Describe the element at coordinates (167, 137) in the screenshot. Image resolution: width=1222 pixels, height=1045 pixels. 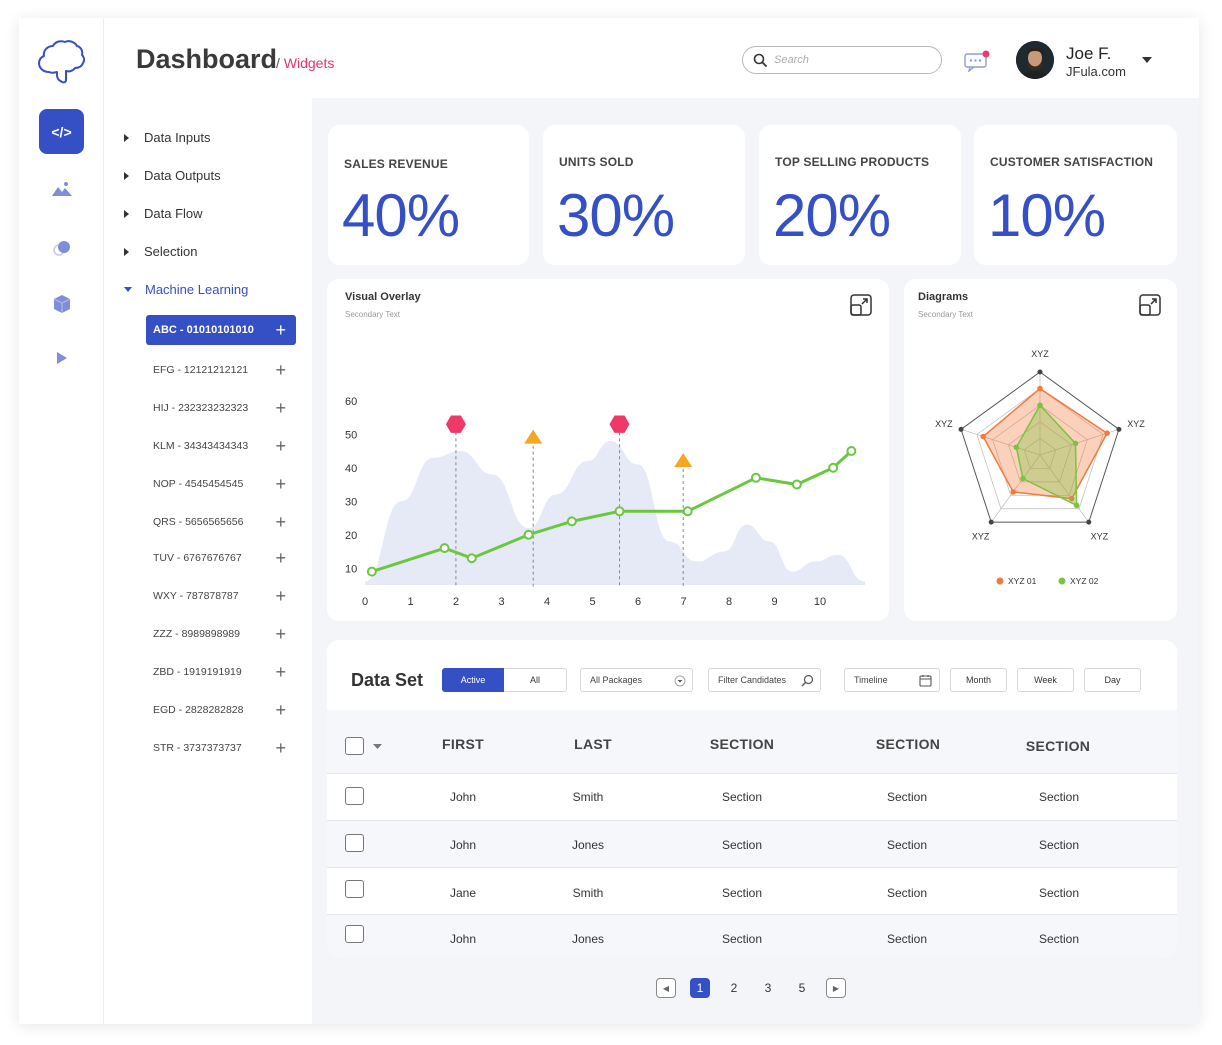
I see `tree-item-data-inputs: Data Inputs` at that location.